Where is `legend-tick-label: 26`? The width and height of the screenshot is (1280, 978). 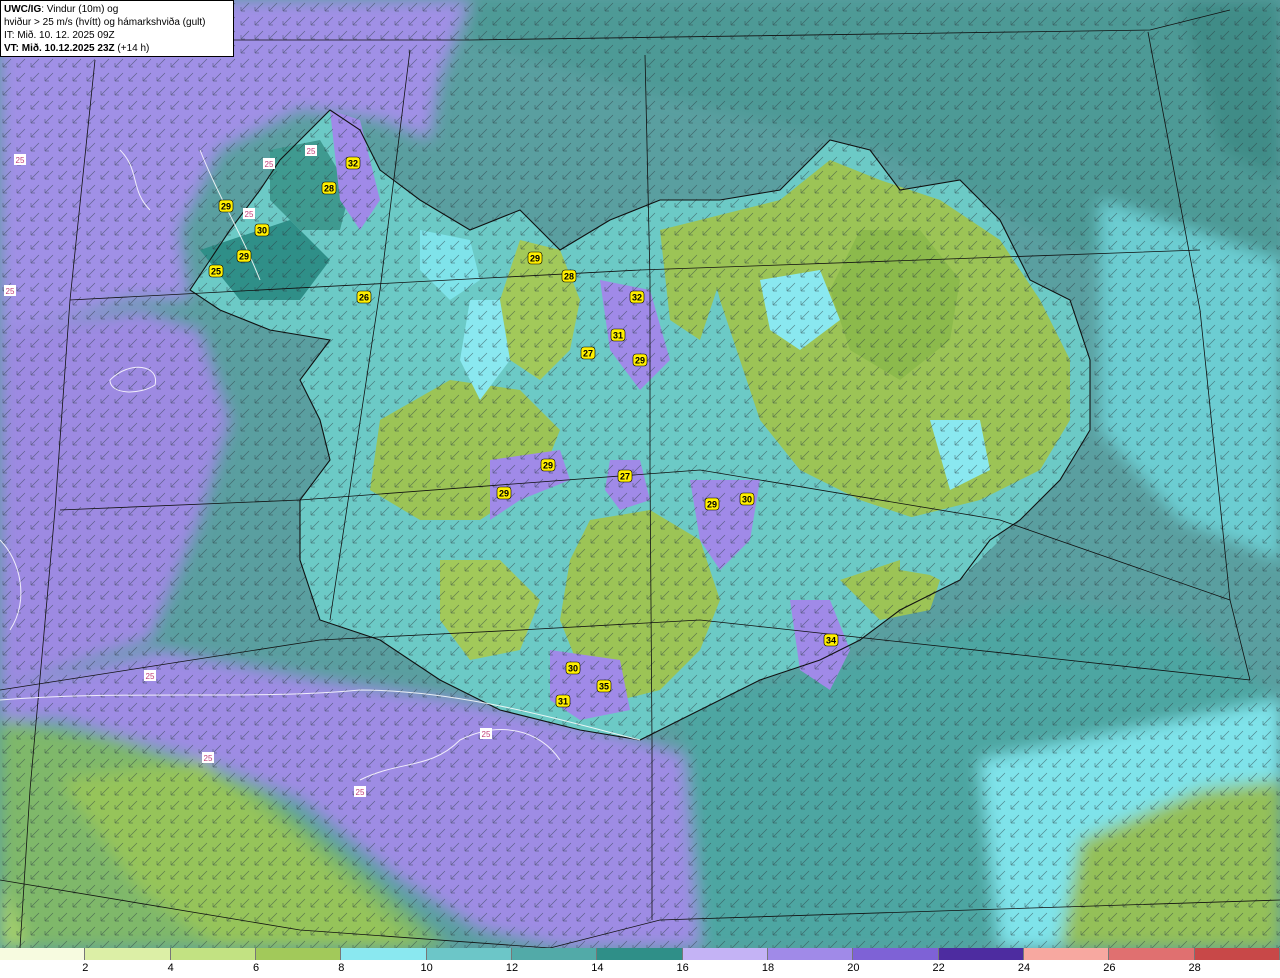 legend-tick-label: 26 is located at coordinates (1109, 968).